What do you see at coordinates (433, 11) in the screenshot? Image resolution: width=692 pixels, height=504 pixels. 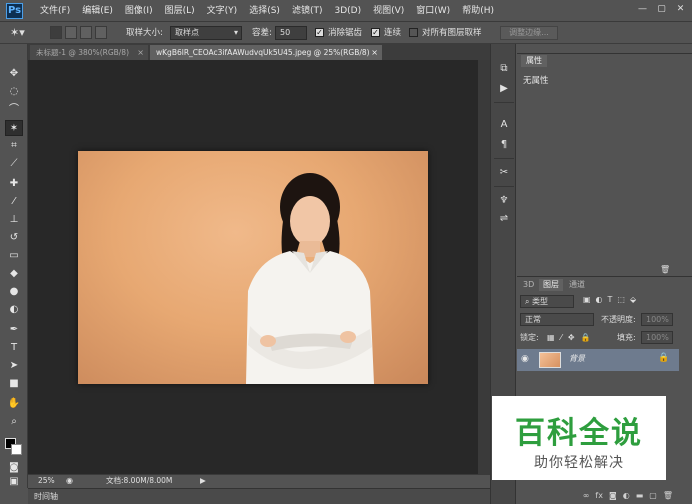 I see `menu-window: 窗口(W)` at bounding box center [433, 11].